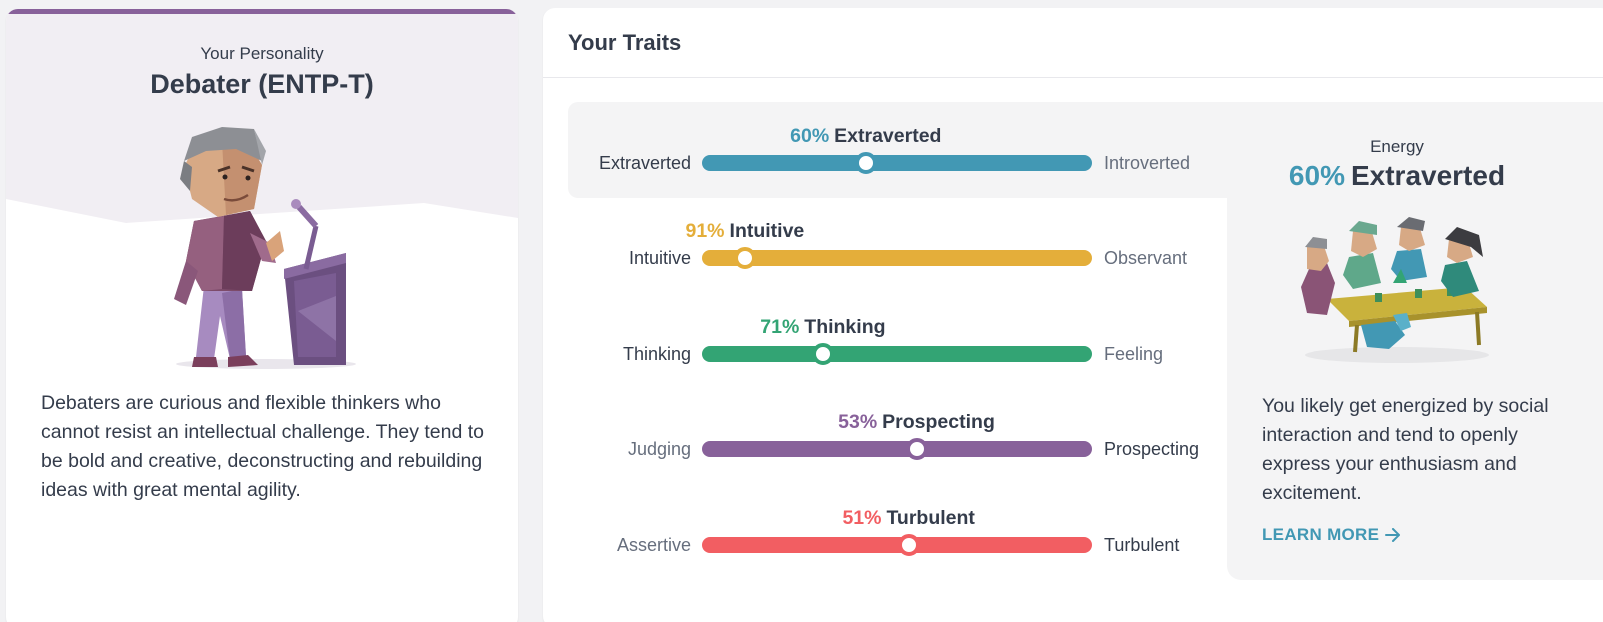 The width and height of the screenshot is (1603, 622). I want to click on learn-more-link: LEARN MORE, so click(1331, 535).